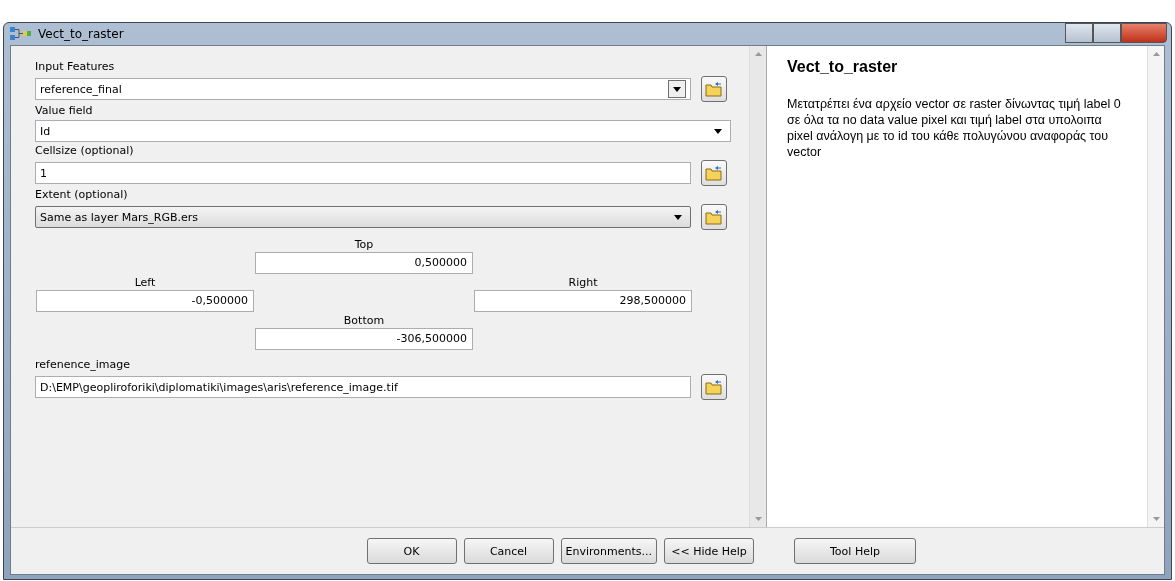 This screenshot has width=1175, height=581. Describe the element at coordinates (411, 551) in the screenshot. I see `dialog-button: OK` at that location.